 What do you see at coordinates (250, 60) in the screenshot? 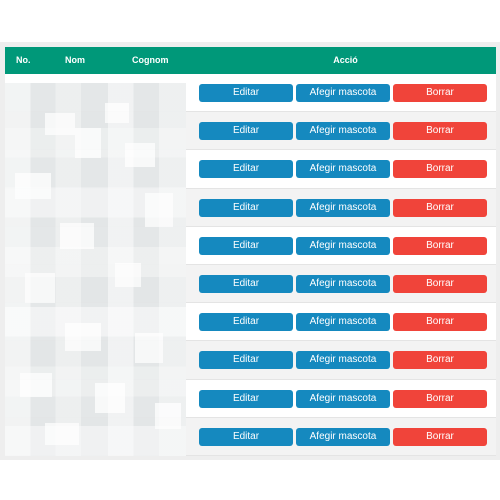
I see `table-header: No. Nom Cognom Acció` at bounding box center [250, 60].